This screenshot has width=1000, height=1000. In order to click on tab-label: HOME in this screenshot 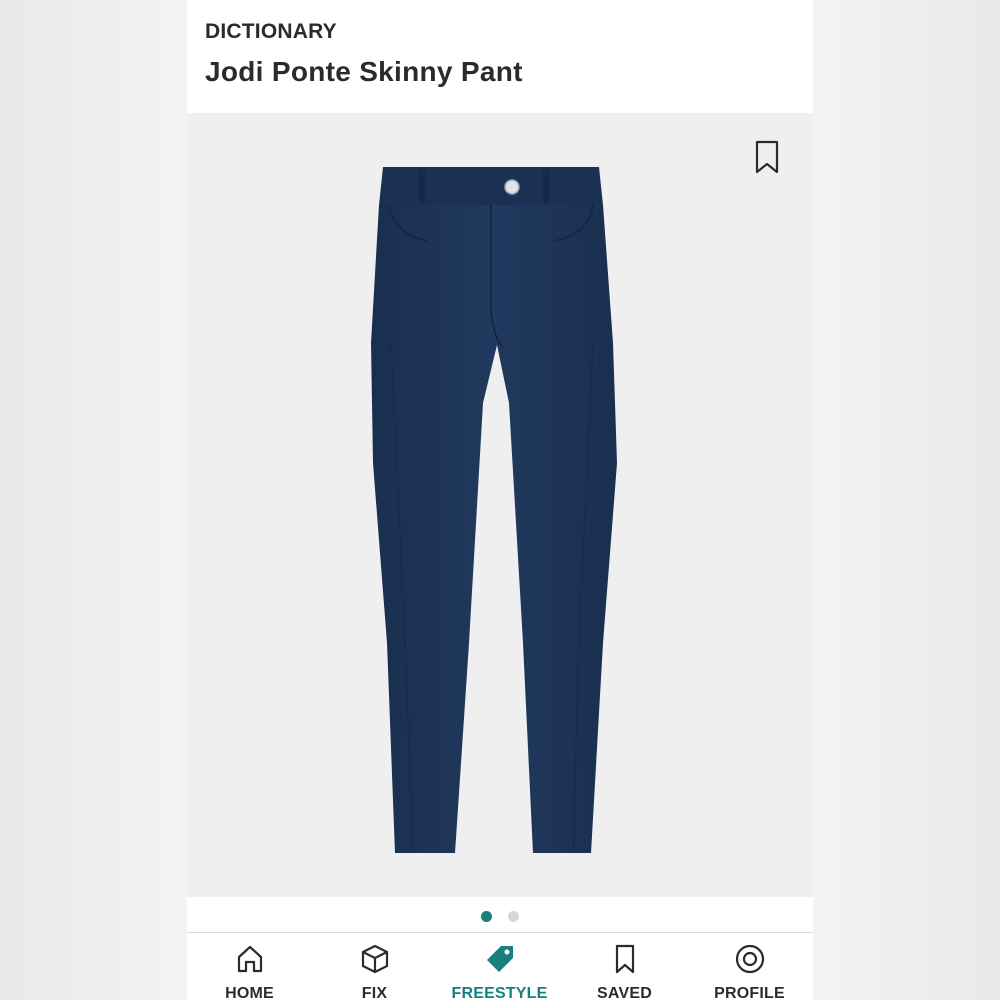, I will do `click(249, 992)`.